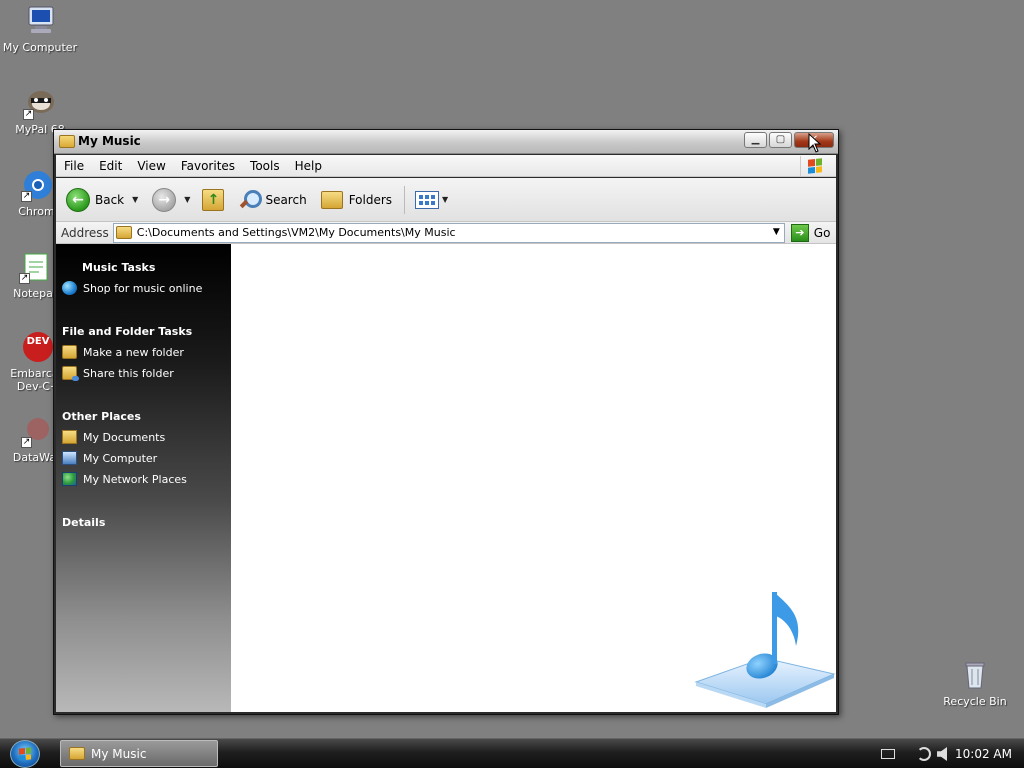  I want to click on go-label: Go, so click(822, 232).